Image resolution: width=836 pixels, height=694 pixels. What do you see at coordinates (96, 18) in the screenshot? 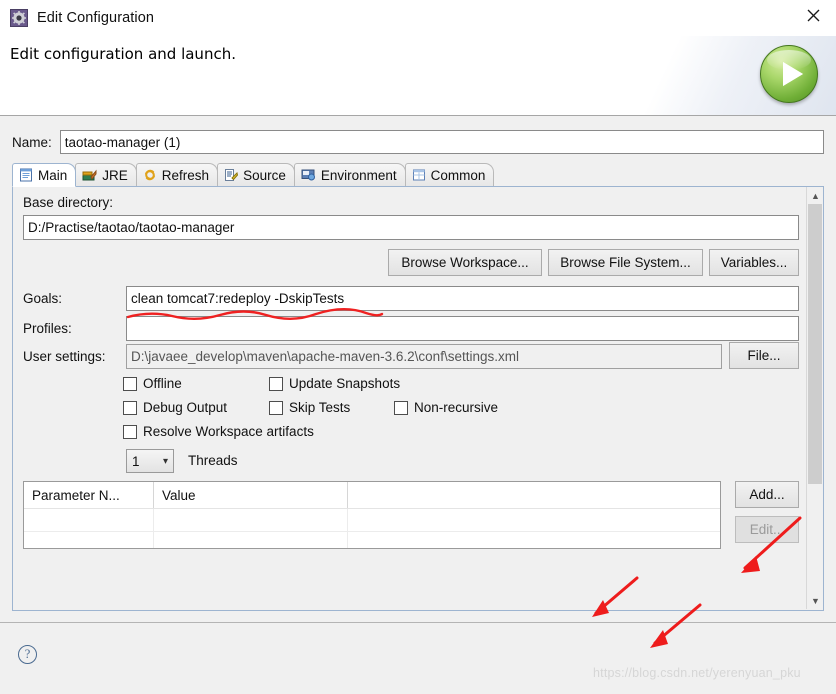
I see `window-title: Edit Configuration` at bounding box center [96, 18].